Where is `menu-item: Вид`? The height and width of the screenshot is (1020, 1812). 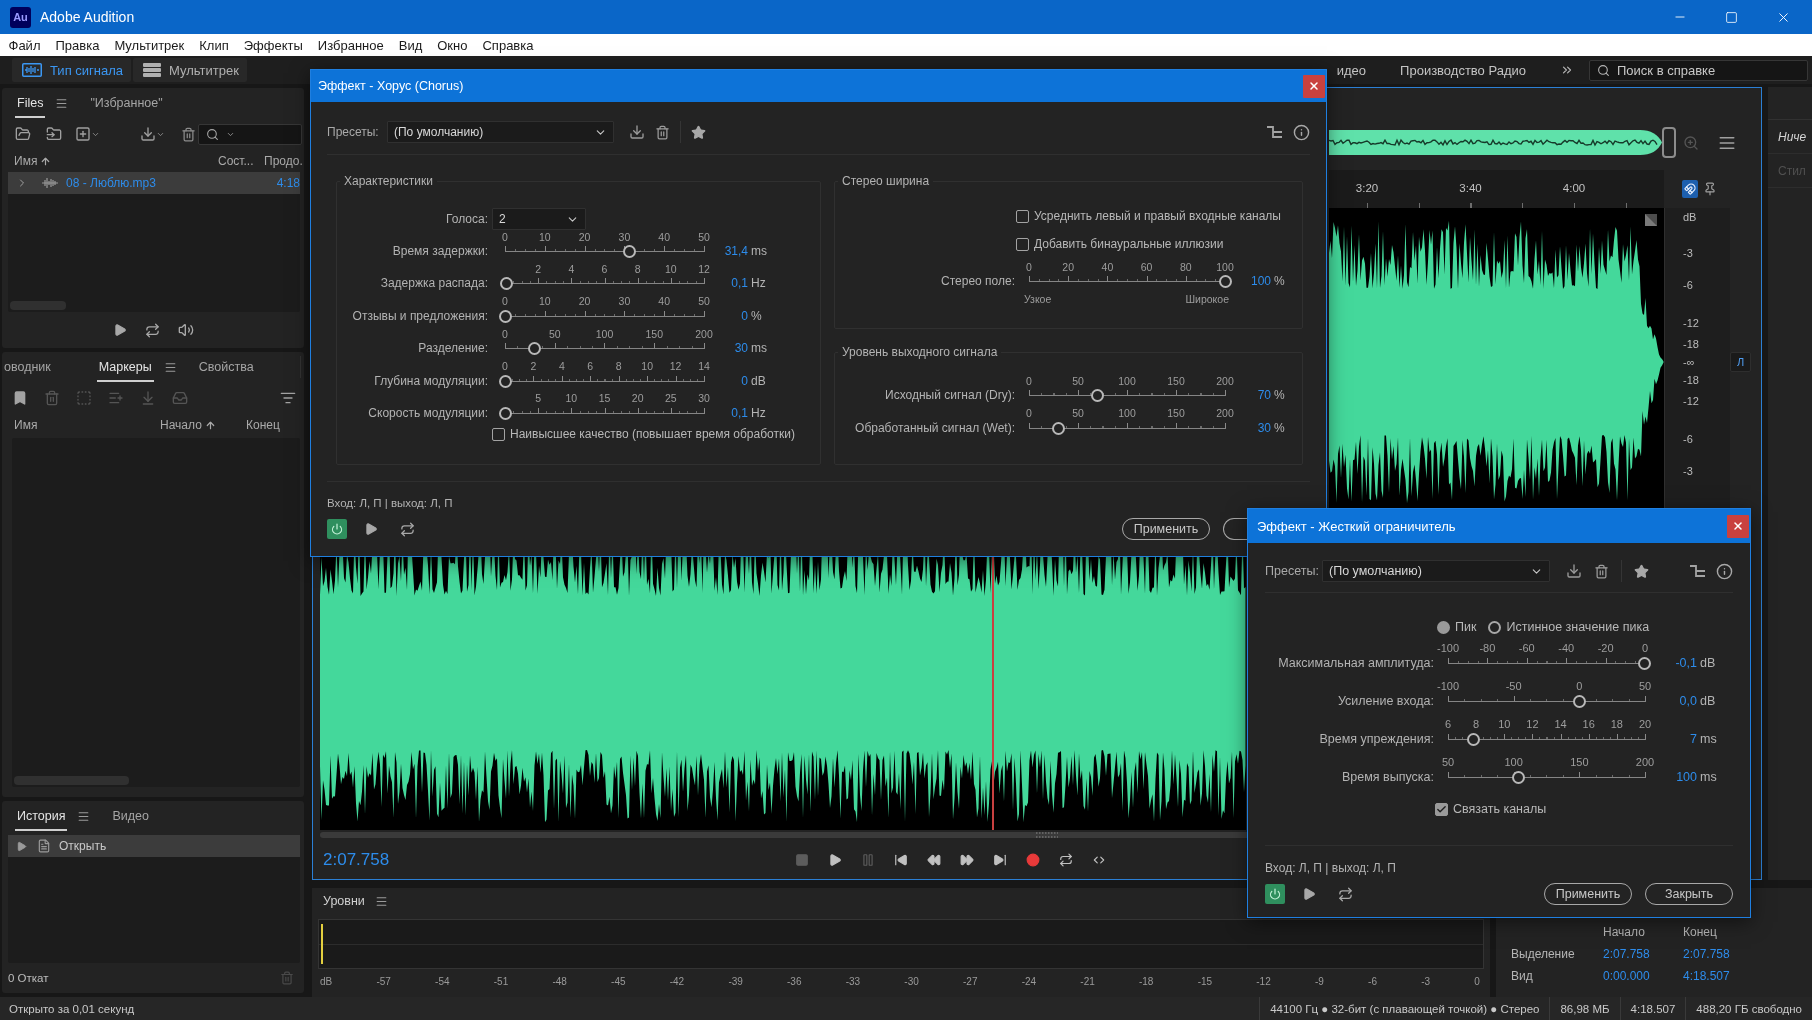
menu-item: Вид is located at coordinates (410, 45).